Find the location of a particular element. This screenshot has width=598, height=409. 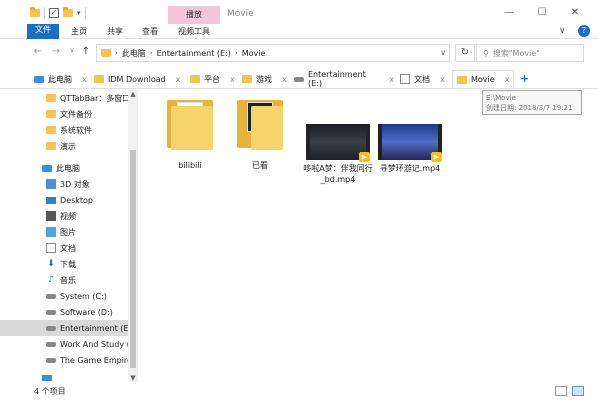

sidebar-item-system-software: 系统软件 is located at coordinates (64, 130).